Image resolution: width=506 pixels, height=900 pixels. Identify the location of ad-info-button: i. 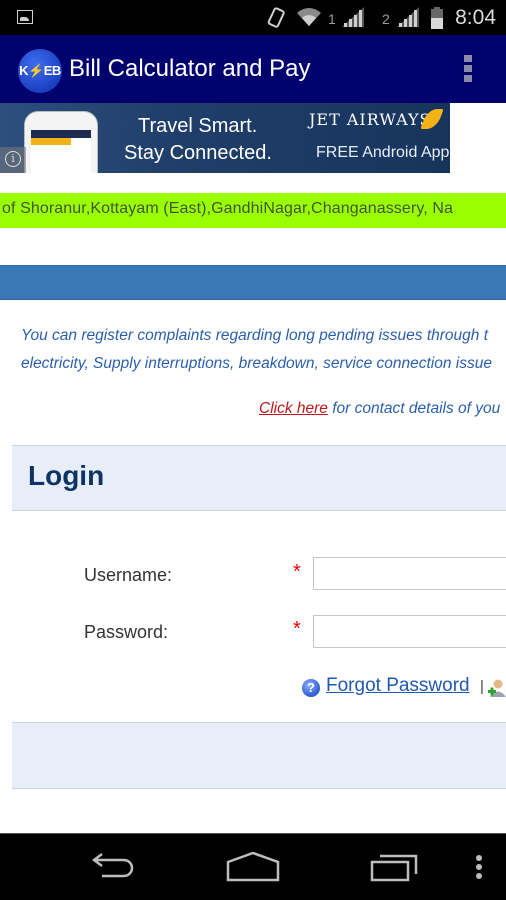
(13, 160).